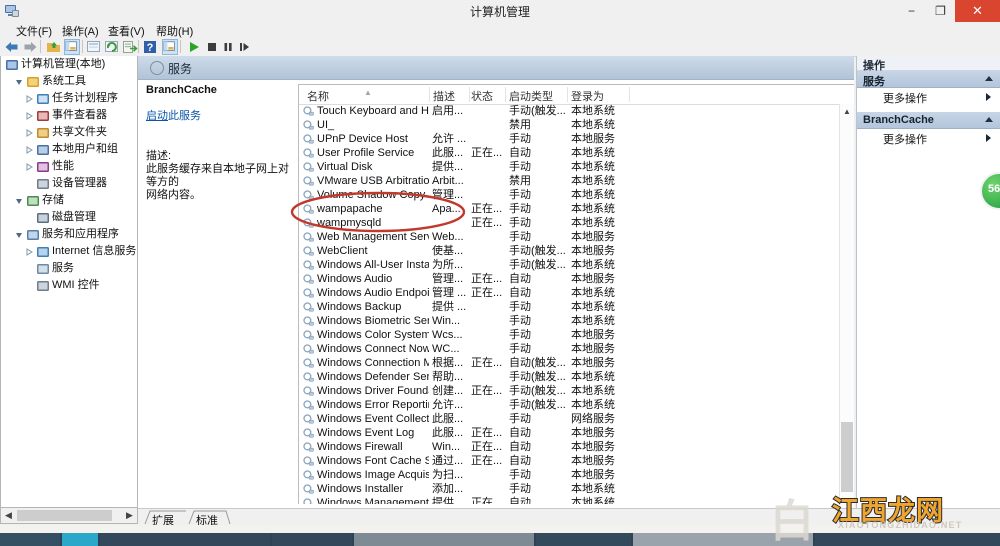  I want to click on refresh-icon, so click(112, 47).